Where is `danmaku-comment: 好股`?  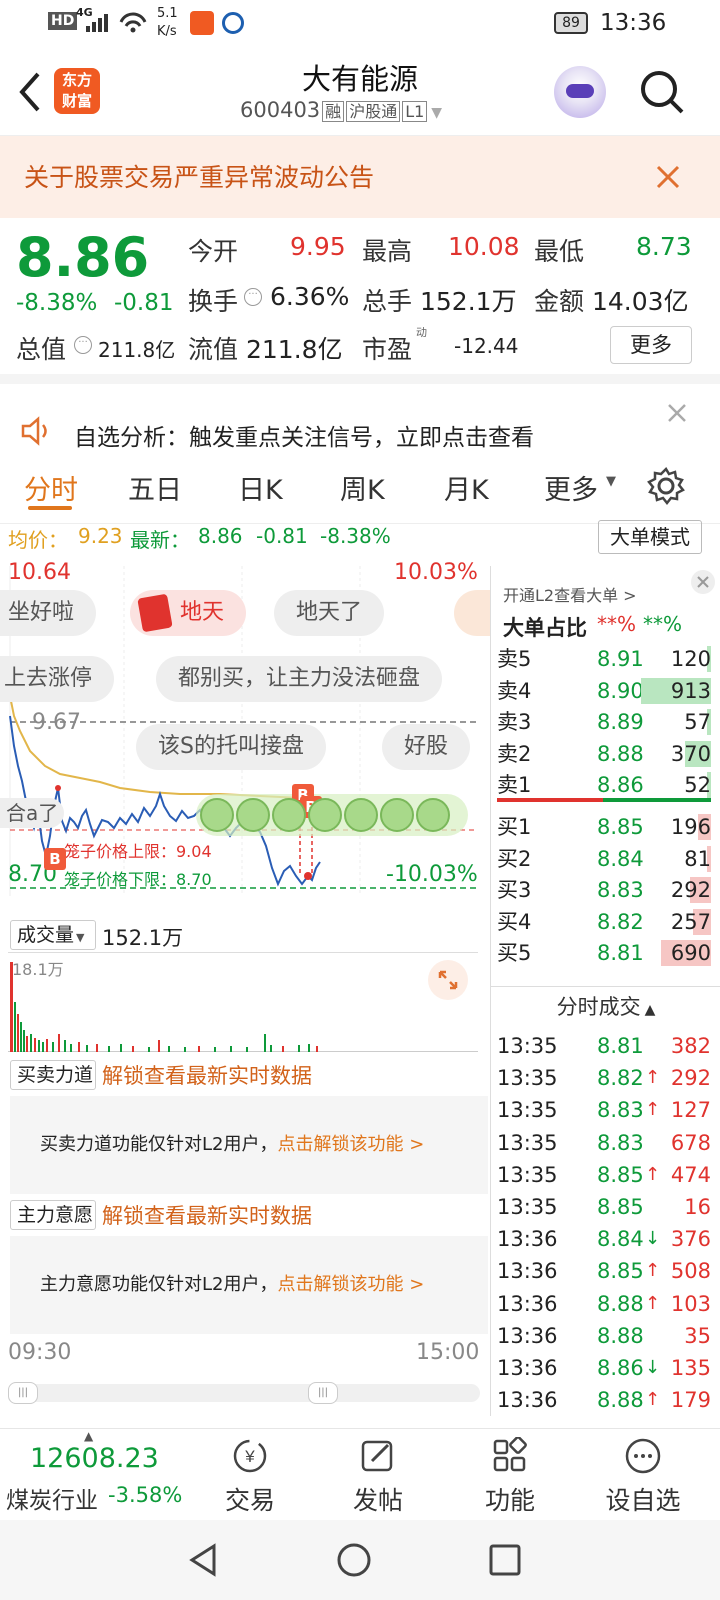
danmaku-comment: 好股 is located at coordinates (426, 747).